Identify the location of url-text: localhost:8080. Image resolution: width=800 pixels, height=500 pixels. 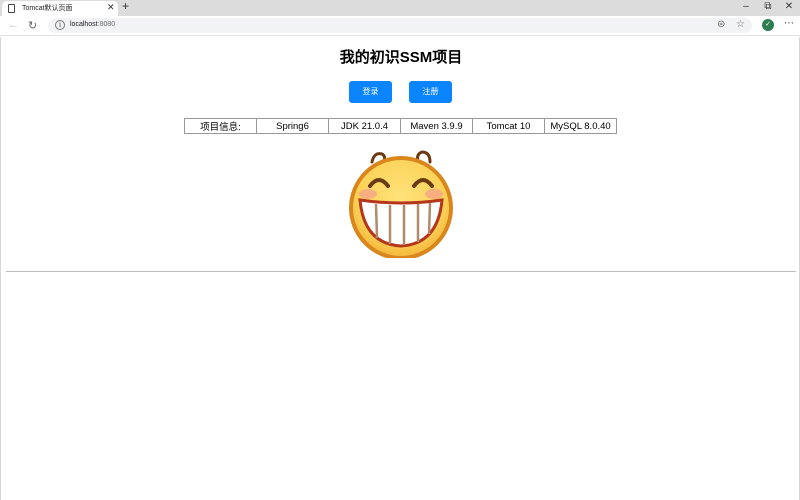
(92, 24).